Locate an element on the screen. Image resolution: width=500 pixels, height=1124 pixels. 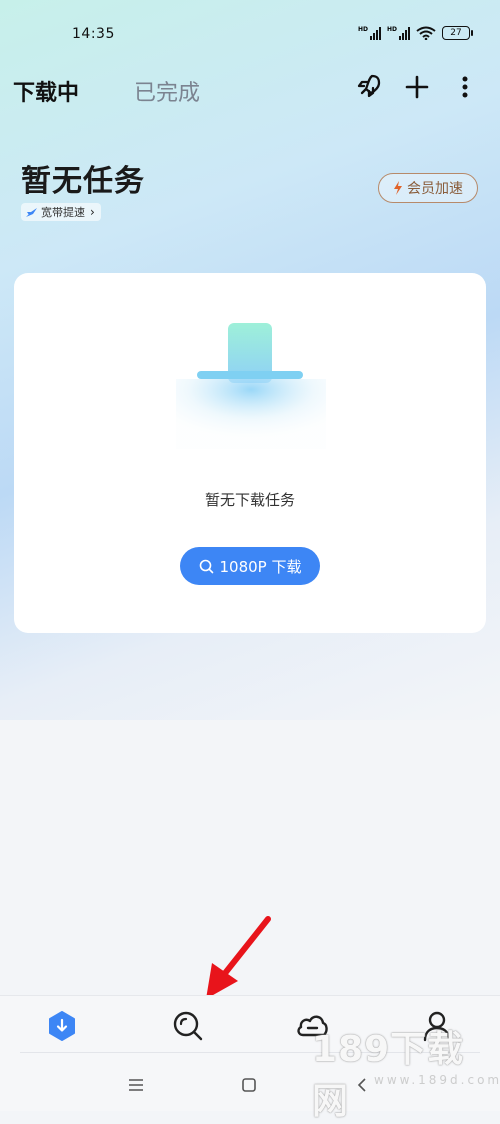
home-icon is located at coordinates (249, 1085).